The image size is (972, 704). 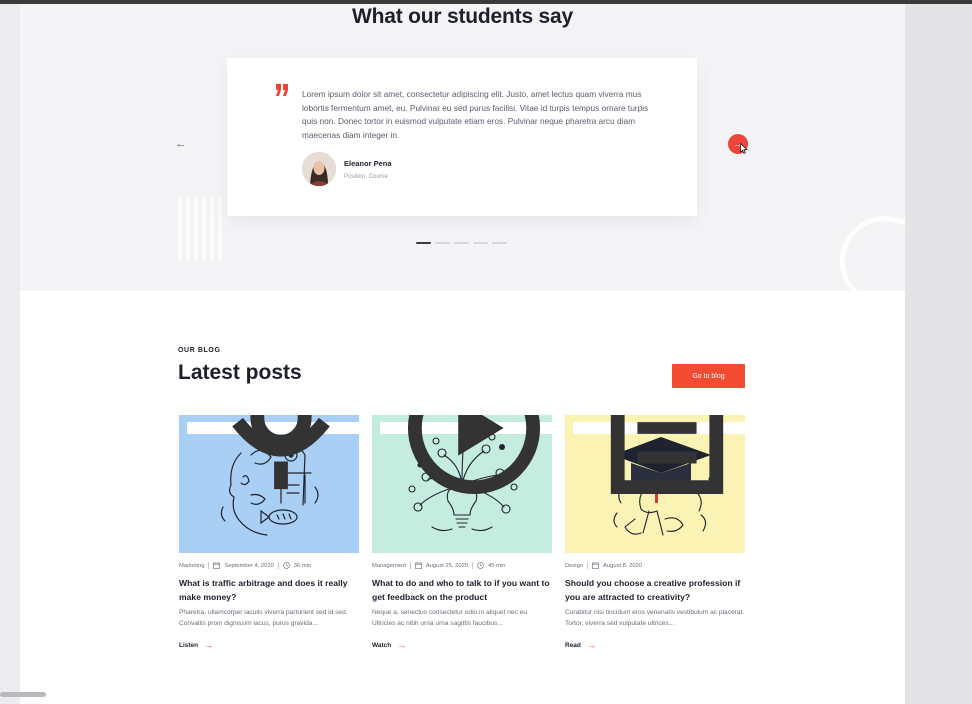 I want to click on post-meta: Marketing September 4, 2020 36 min, so click(x=274, y=565).